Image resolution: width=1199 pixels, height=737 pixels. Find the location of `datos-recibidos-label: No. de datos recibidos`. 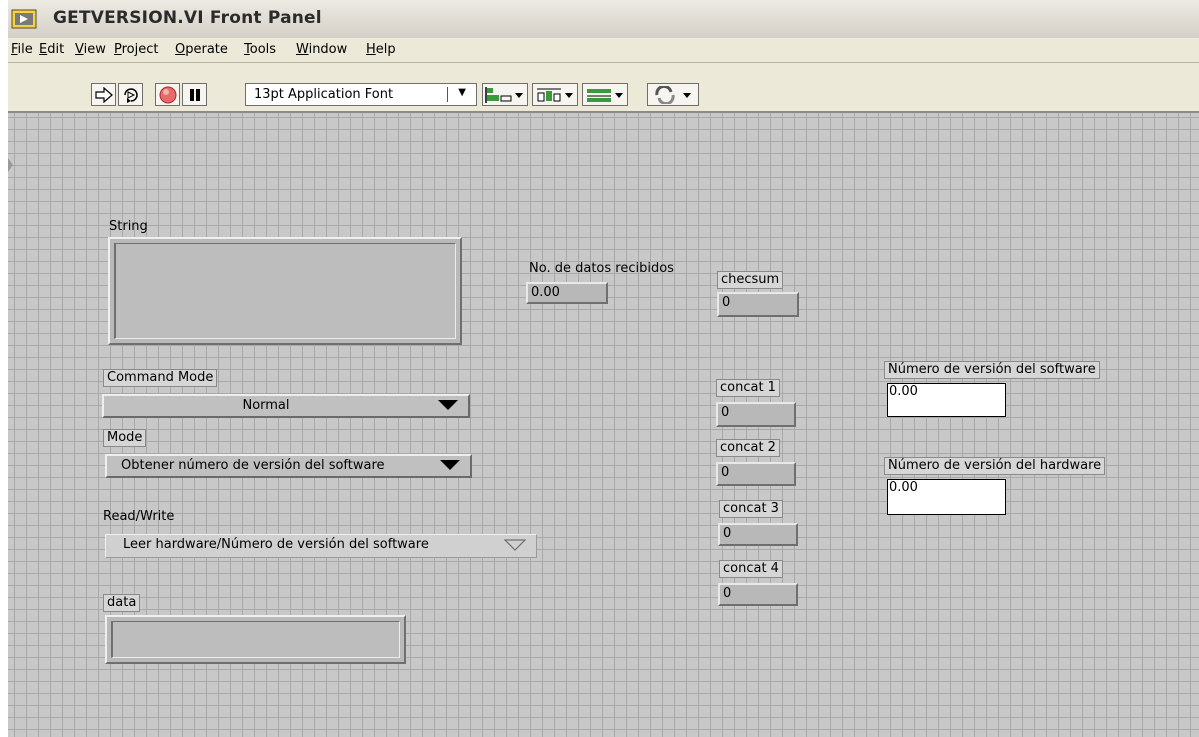

datos-recibidos-label: No. de datos recibidos is located at coordinates (601, 268).